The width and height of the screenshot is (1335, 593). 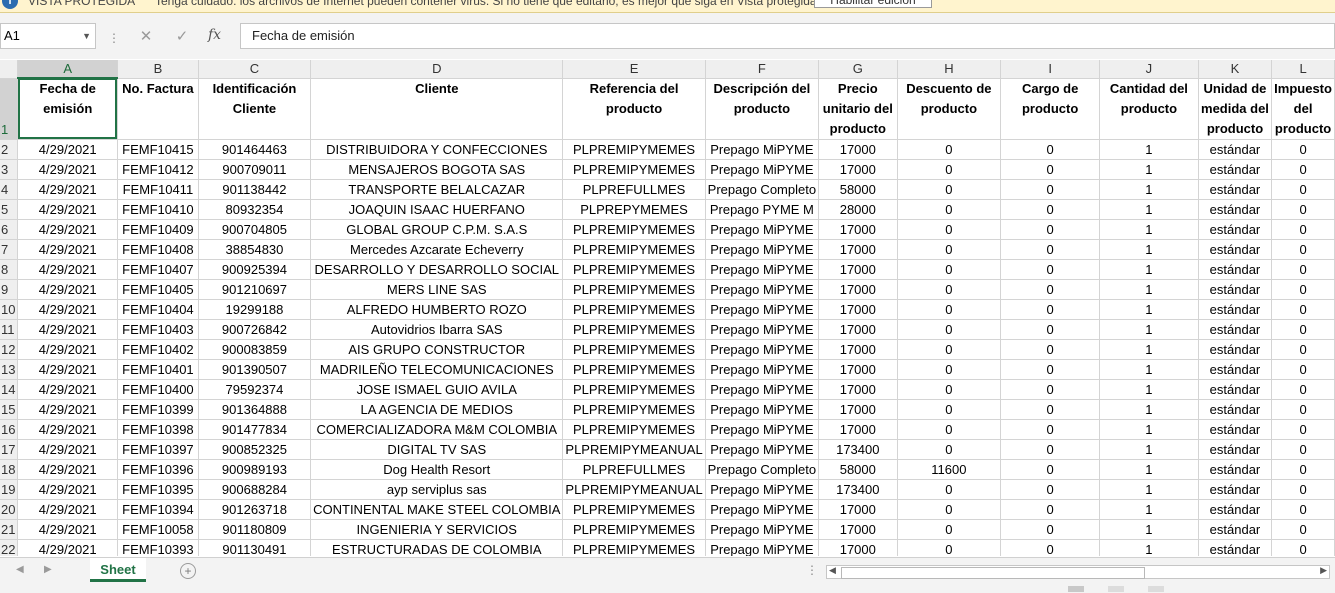 I want to click on column-header: G, so click(x=858, y=69).